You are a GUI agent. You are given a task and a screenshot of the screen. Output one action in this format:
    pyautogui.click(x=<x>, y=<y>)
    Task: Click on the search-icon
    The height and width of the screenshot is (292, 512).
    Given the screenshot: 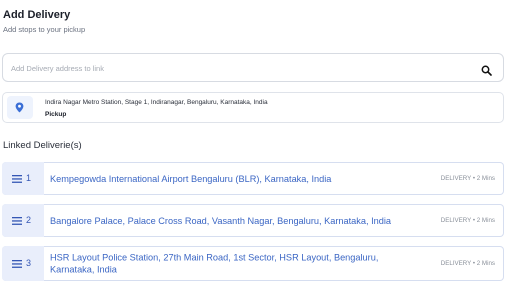 What is the action you would take?
    pyautogui.click(x=486, y=69)
    